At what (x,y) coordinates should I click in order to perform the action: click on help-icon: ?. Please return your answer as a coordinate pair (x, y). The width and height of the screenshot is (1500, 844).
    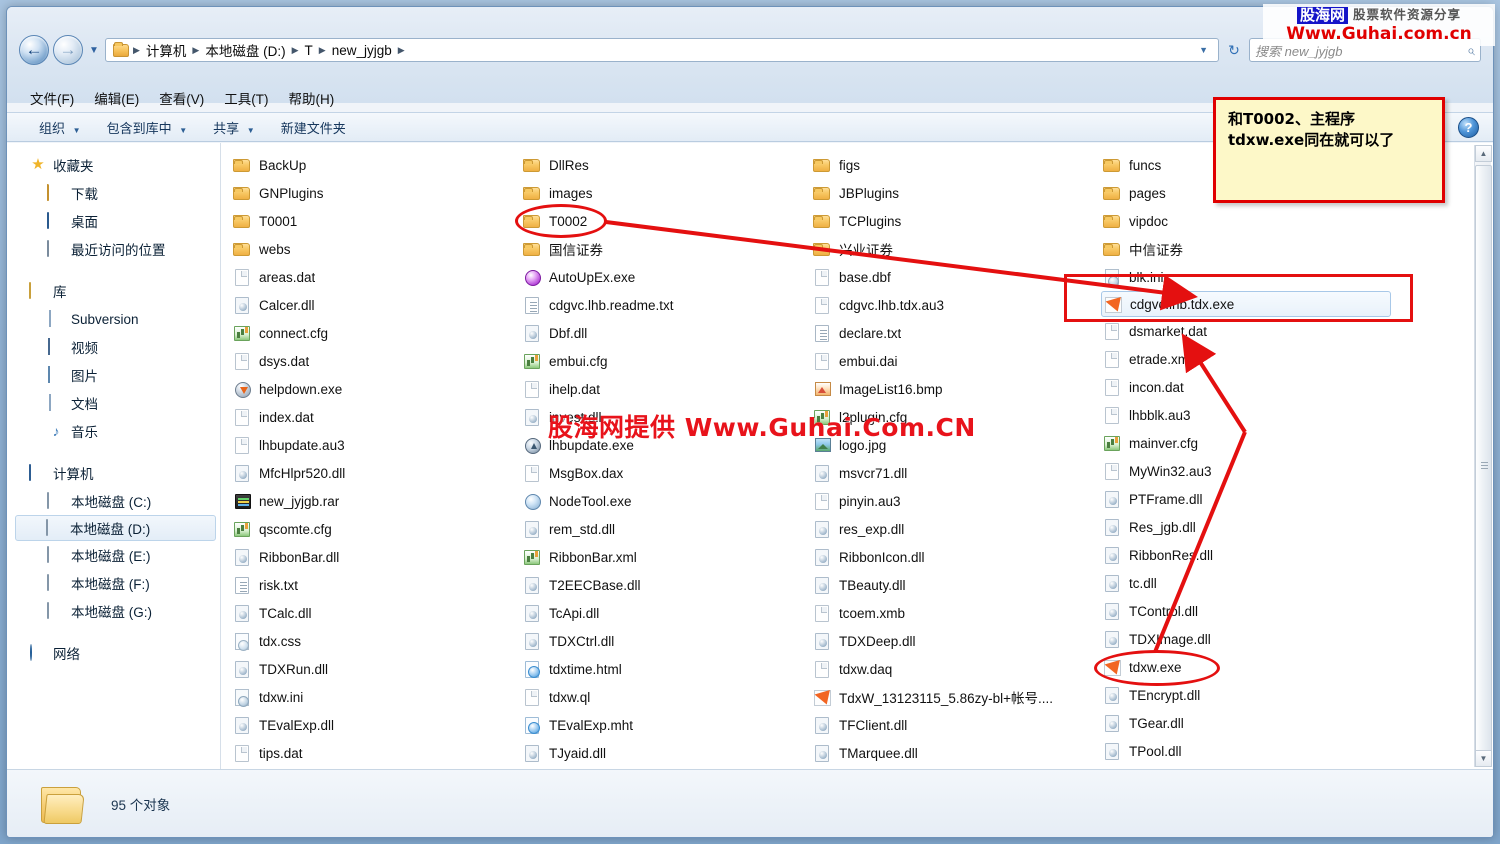
    Looking at the image, I should click on (1468, 127).